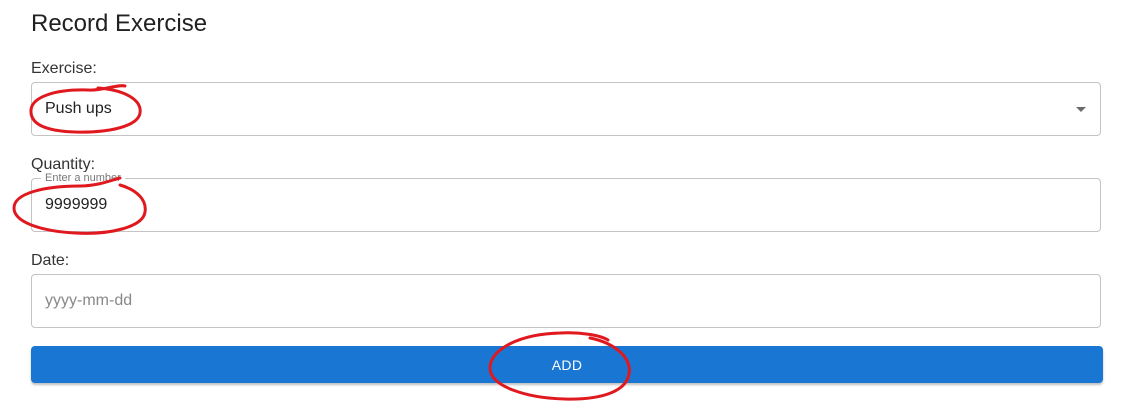 This screenshot has width=1129, height=405. What do you see at coordinates (119, 23) in the screenshot?
I see `page-title: Record Exercise` at bounding box center [119, 23].